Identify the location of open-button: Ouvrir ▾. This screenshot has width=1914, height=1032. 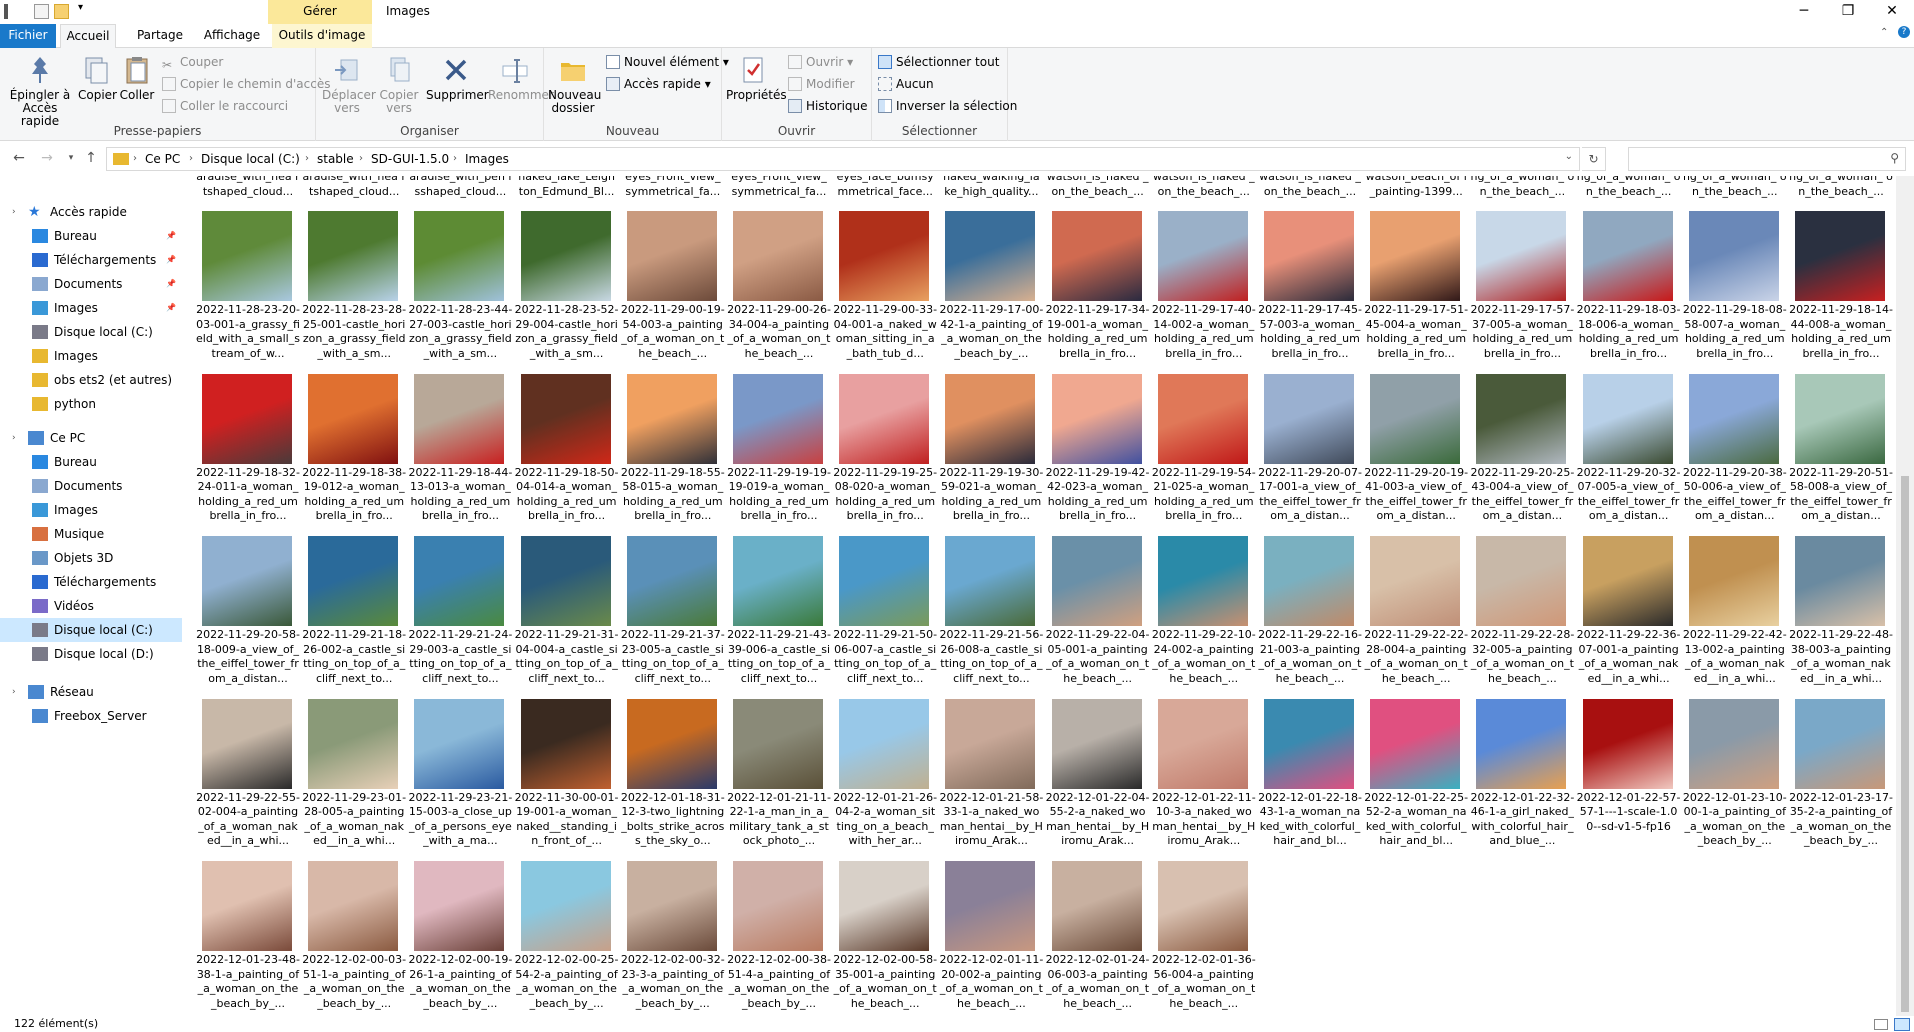
(820, 62).